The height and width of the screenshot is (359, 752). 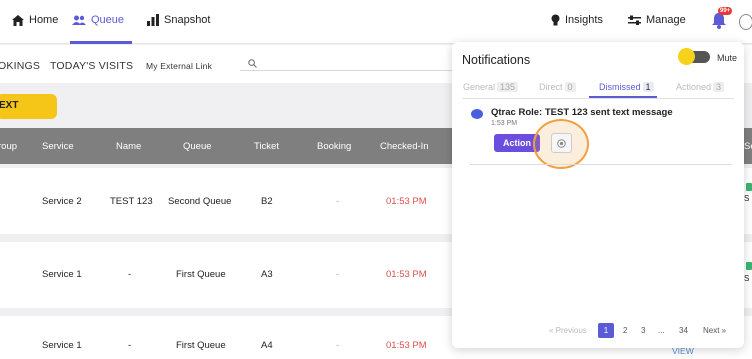 I want to click on next-button: EXT, so click(x=28, y=106).